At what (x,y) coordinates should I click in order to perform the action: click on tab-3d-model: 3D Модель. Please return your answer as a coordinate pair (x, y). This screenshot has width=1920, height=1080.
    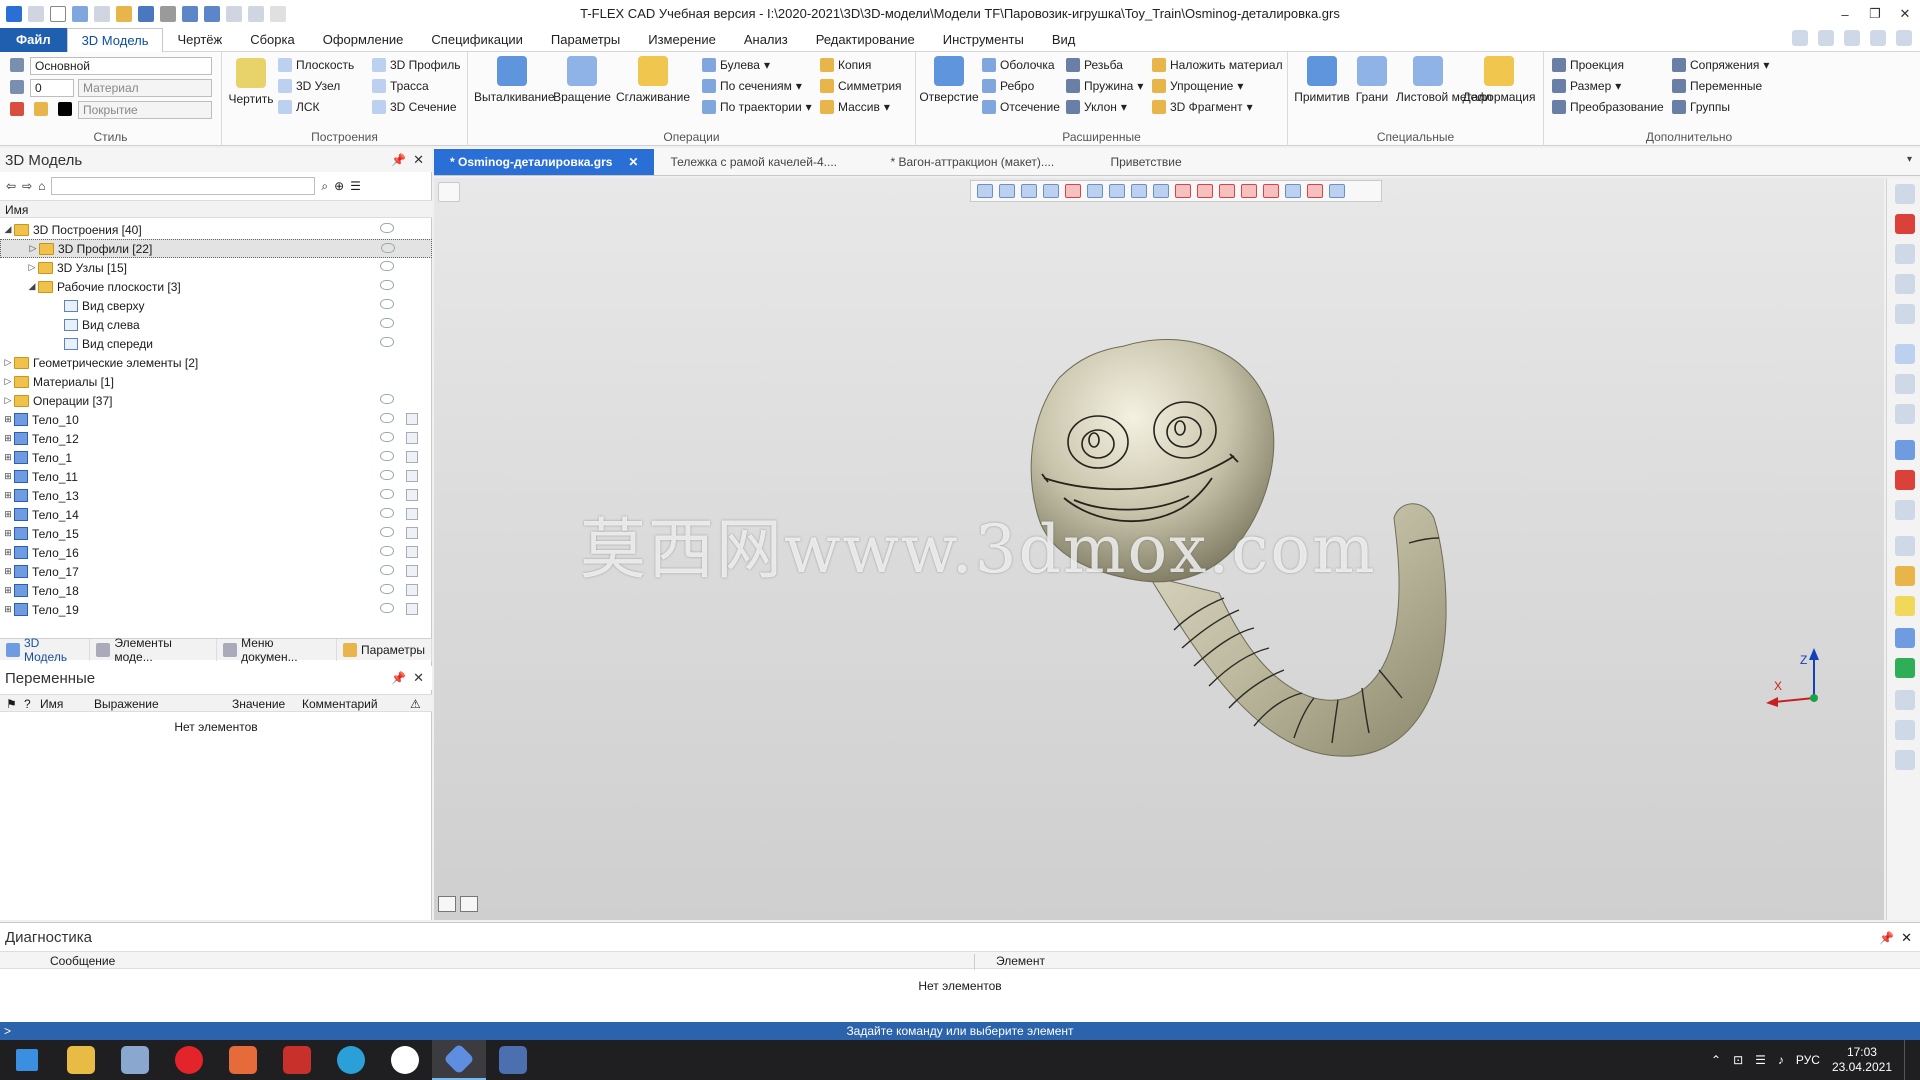
    Looking at the image, I should click on (115, 39).